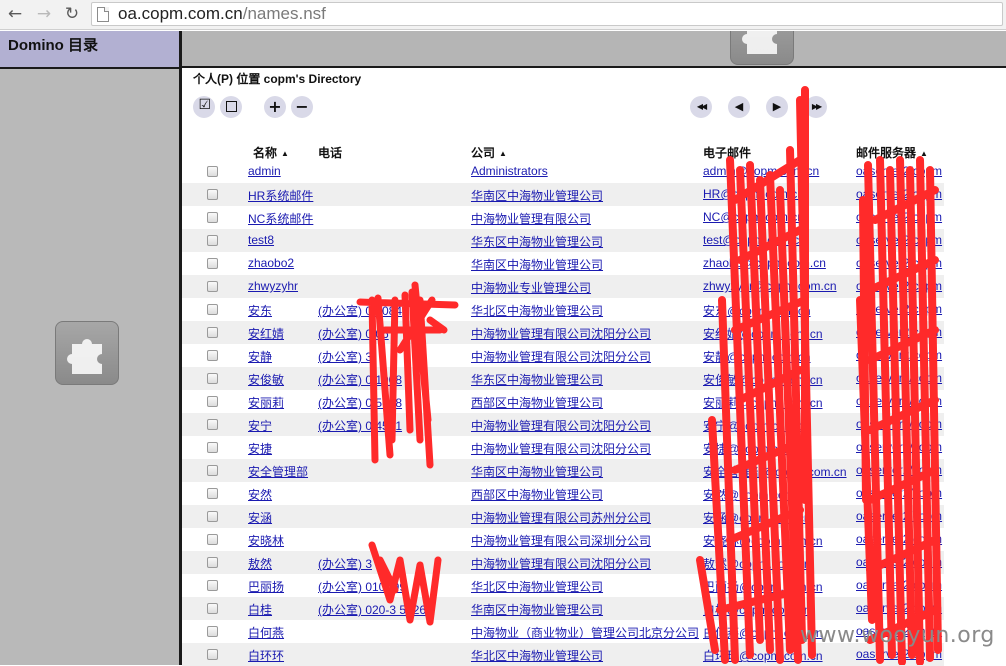 The image size is (1006, 666). Describe the element at coordinates (260, 425) in the screenshot. I see `person-name-link: 安宁` at that location.